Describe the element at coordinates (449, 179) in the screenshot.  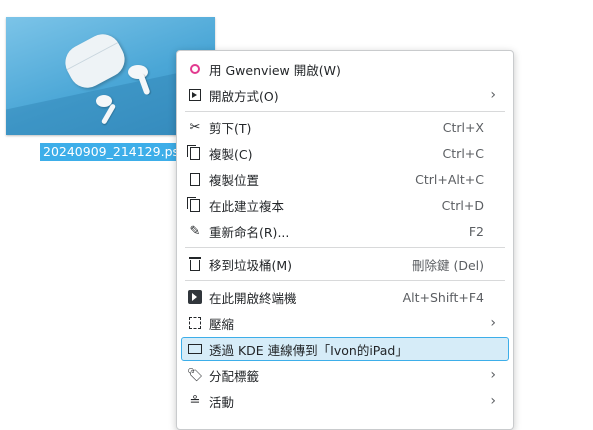
I see `menu-item-shortcut: Ctrl+Alt+C` at that location.